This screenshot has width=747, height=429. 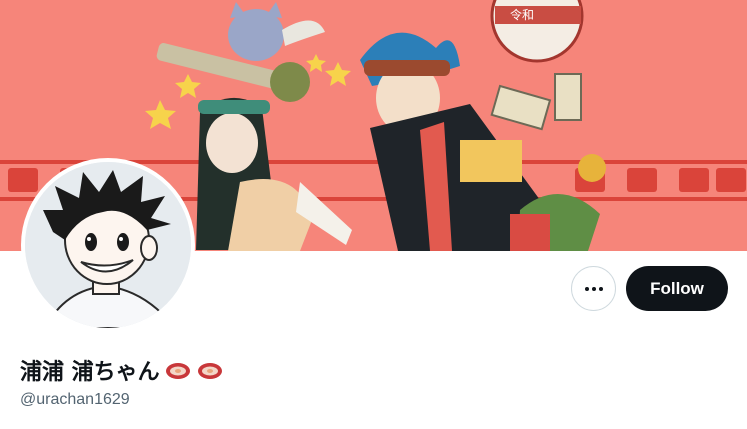 I want to click on profile-display-name: 浦浦 浦ちゃん, so click(x=122, y=370).